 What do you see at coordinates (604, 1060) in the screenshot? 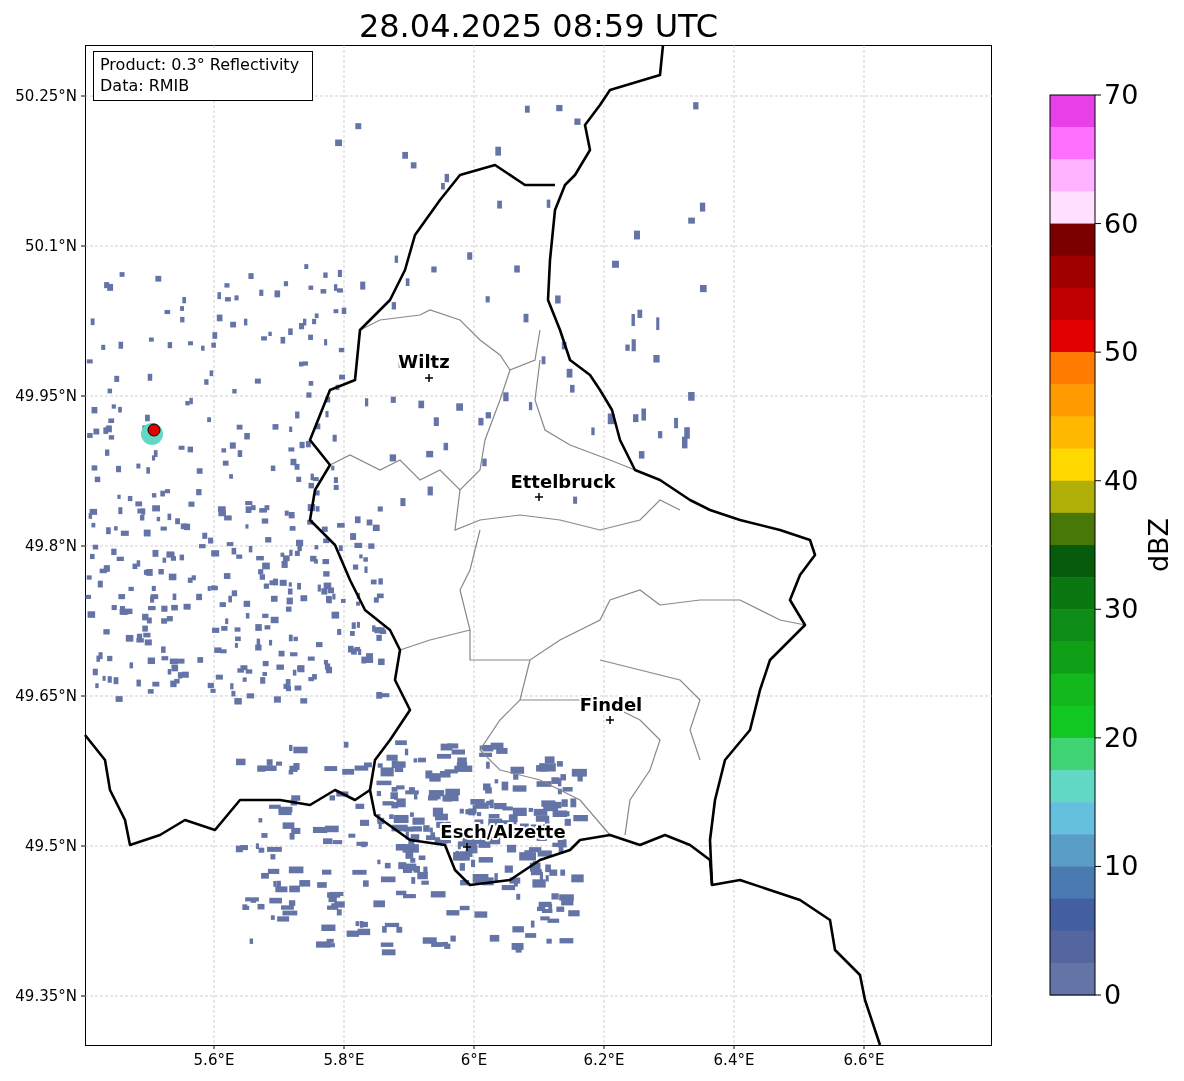
I see `longitude-label: 6.2°E` at bounding box center [604, 1060].